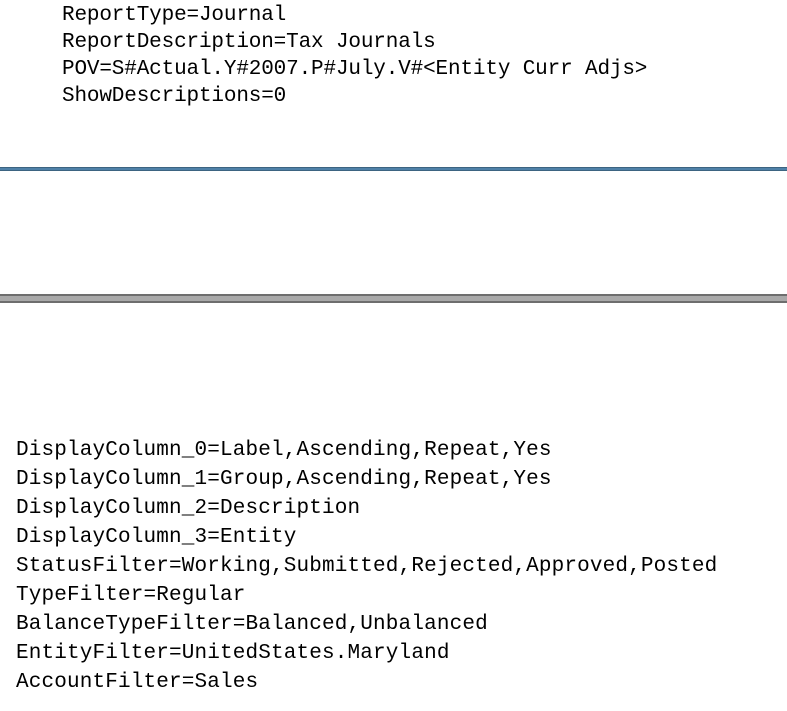 This screenshot has height=711, width=787. What do you see at coordinates (233, 653) in the screenshot?
I see `config-line-entity-filter: EntityFilter=UnitedStates.Maryland` at bounding box center [233, 653].